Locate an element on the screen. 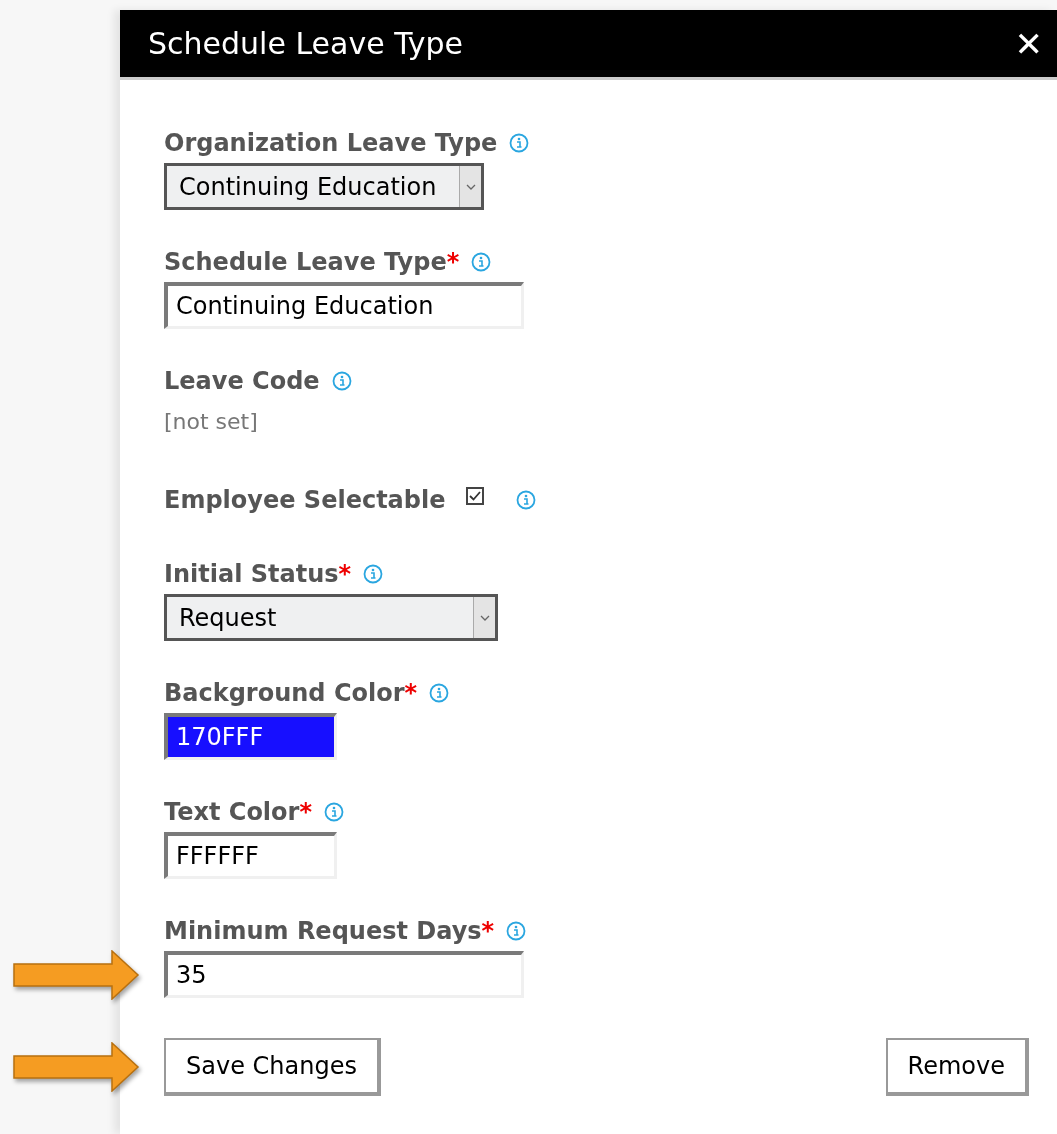 The image size is (1057, 1134). field-label: Initial Status* is located at coordinates (258, 574).